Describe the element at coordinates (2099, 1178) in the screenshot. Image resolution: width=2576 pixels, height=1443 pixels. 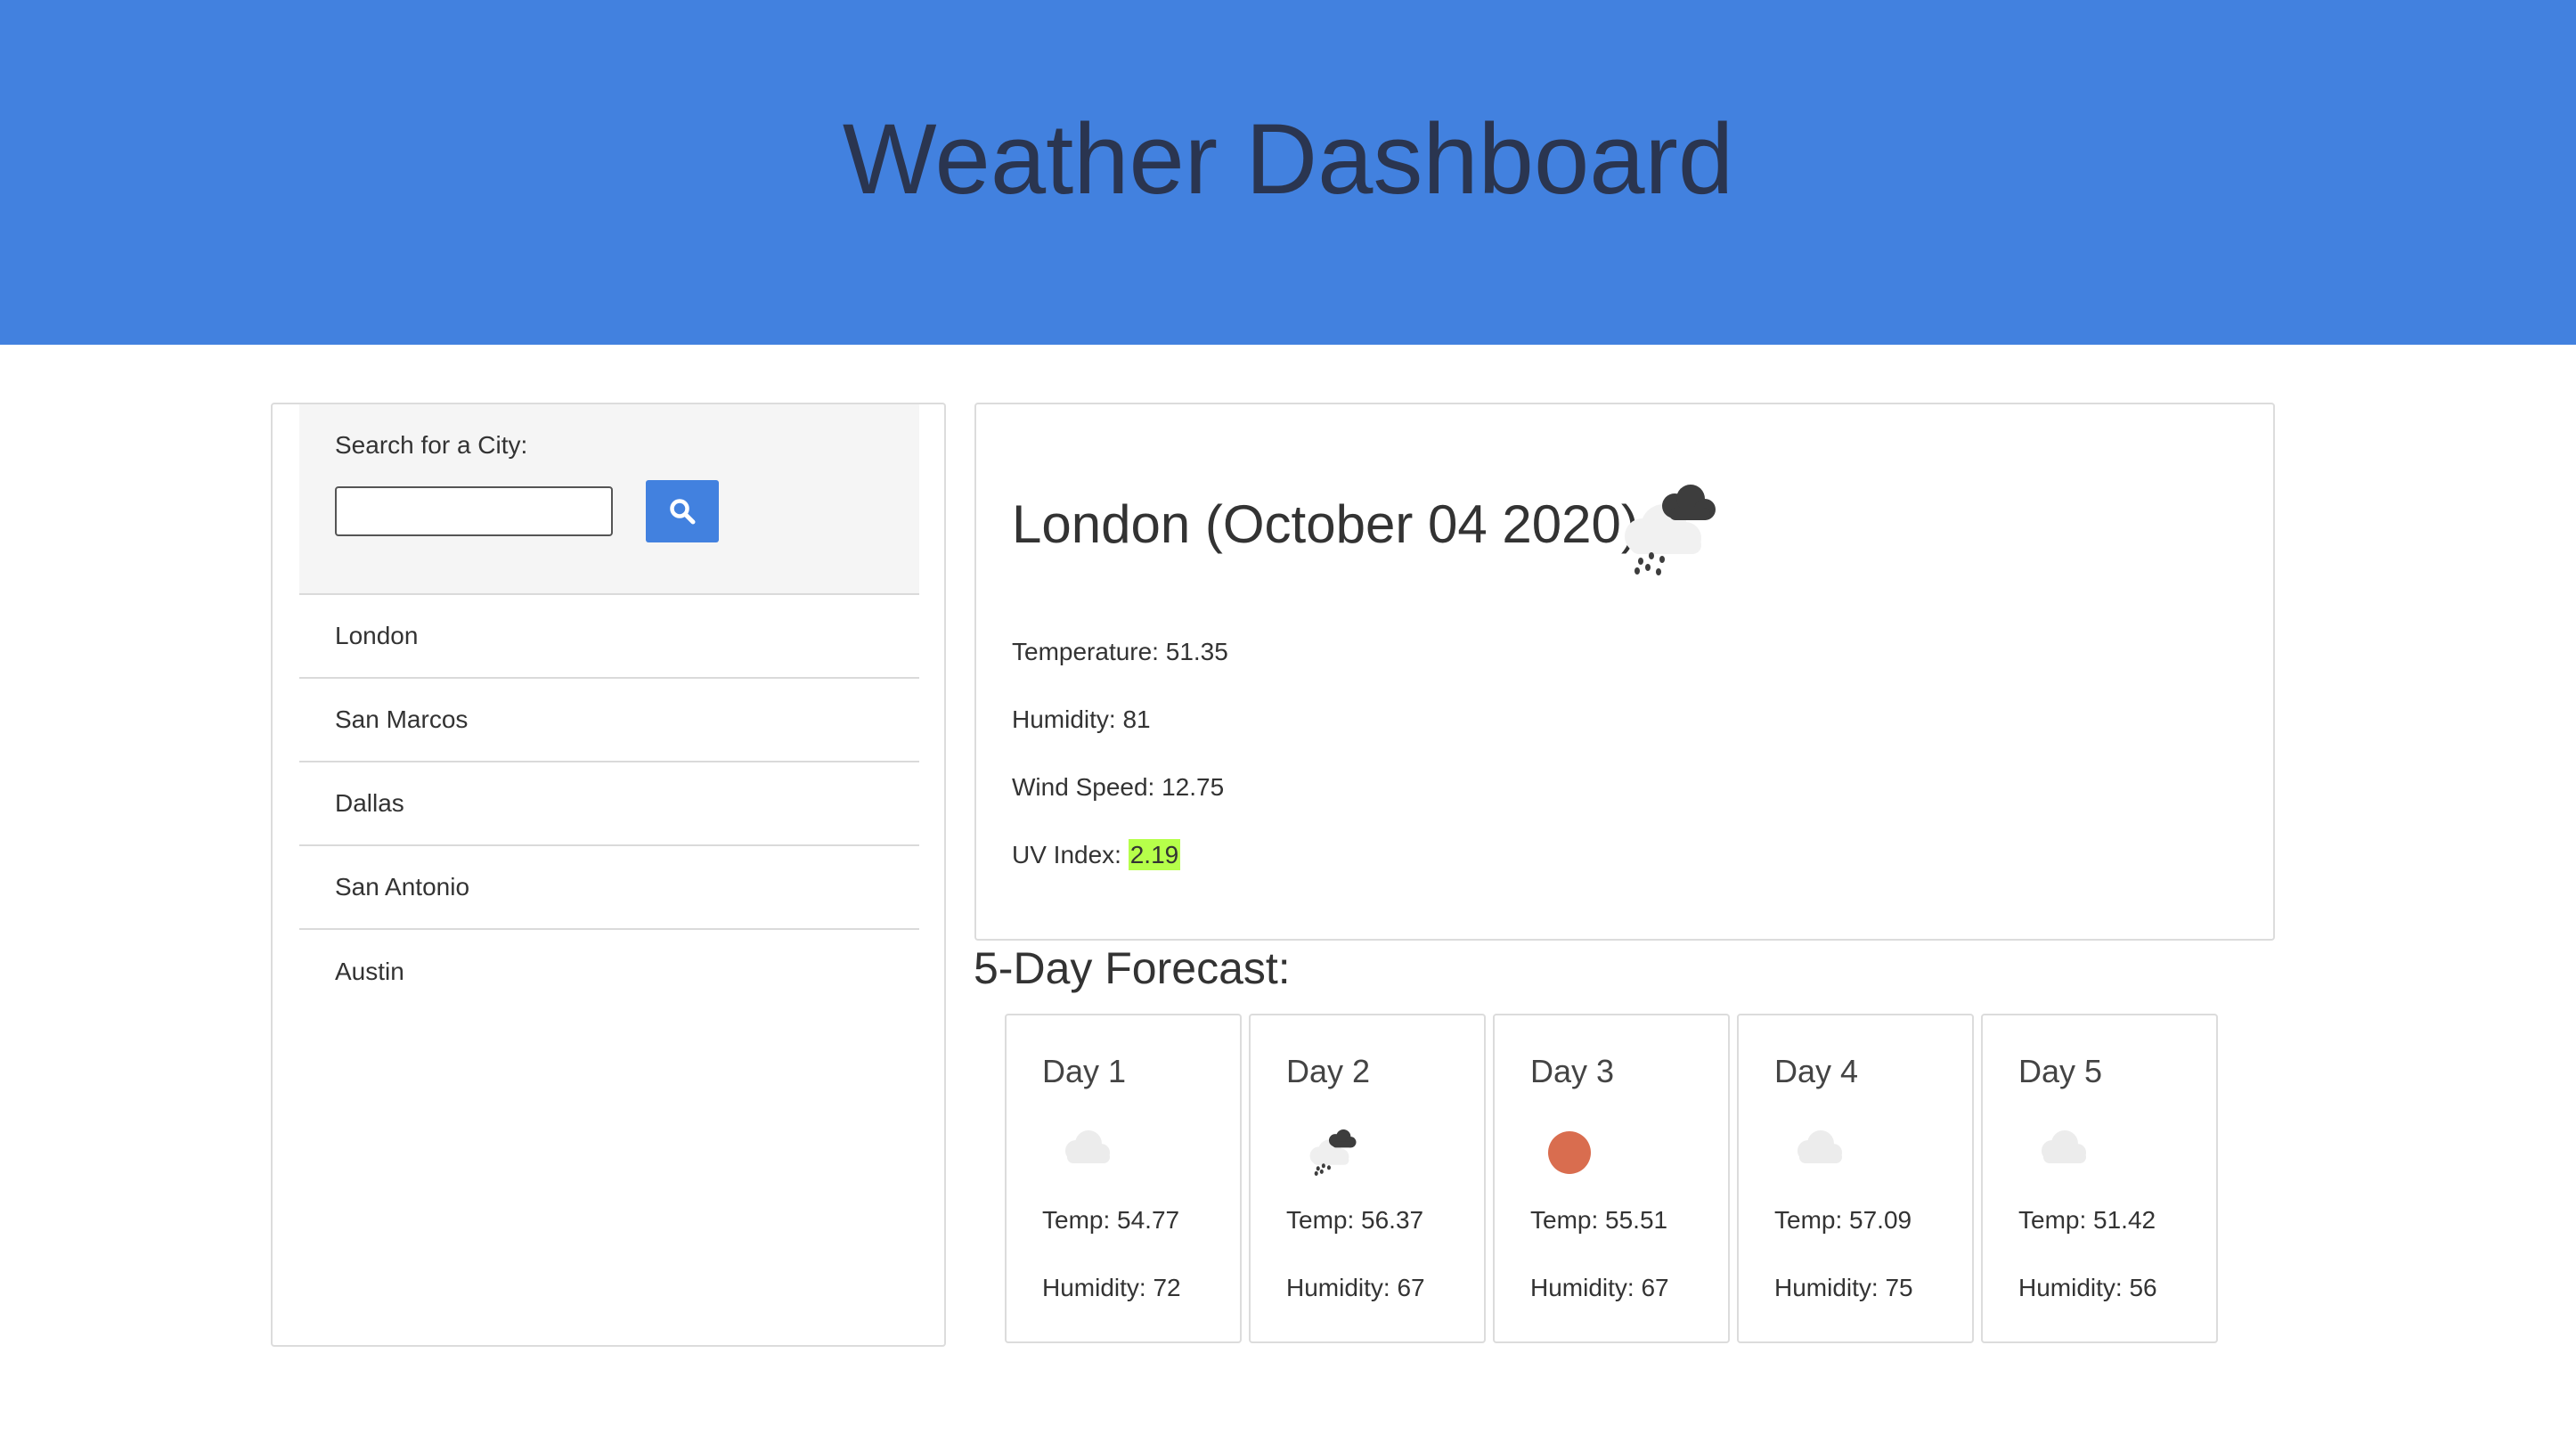
I see `forecast-card-day-5: Day 5 Temp: 51.42 Humidity: 56` at that location.